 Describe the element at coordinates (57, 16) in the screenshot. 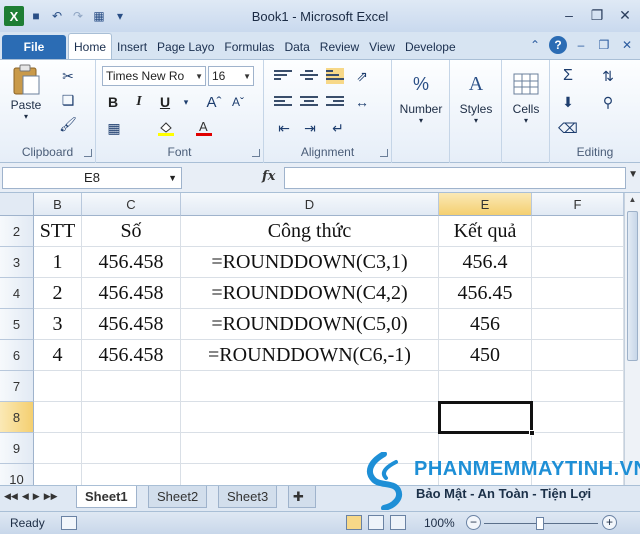

I see `undo-icon: ↶` at that location.